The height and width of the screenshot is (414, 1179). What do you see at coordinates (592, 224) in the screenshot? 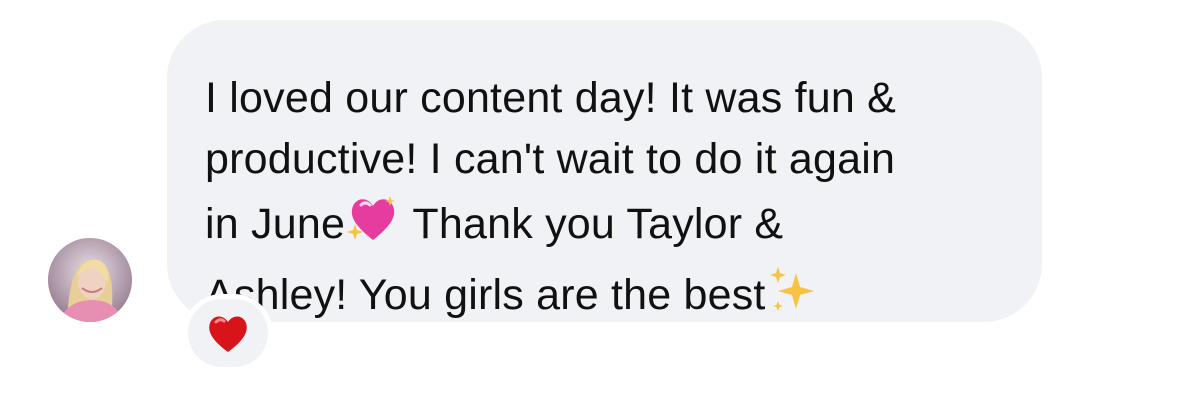
I see `message-line-3-end: Thank you Taylor &` at bounding box center [592, 224].